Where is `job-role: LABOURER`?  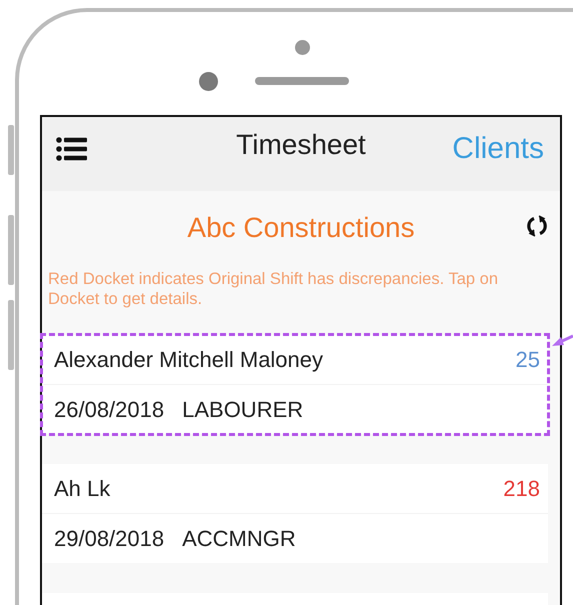
job-role: LABOURER is located at coordinates (243, 409).